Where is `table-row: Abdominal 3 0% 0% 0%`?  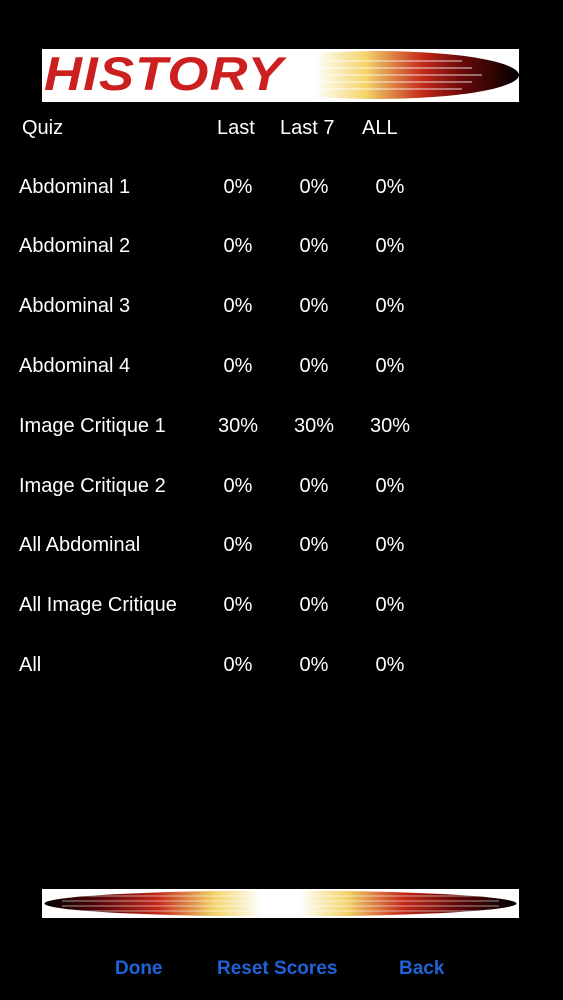
table-row: Abdominal 3 0% 0% 0% is located at coordinates (281, 324).